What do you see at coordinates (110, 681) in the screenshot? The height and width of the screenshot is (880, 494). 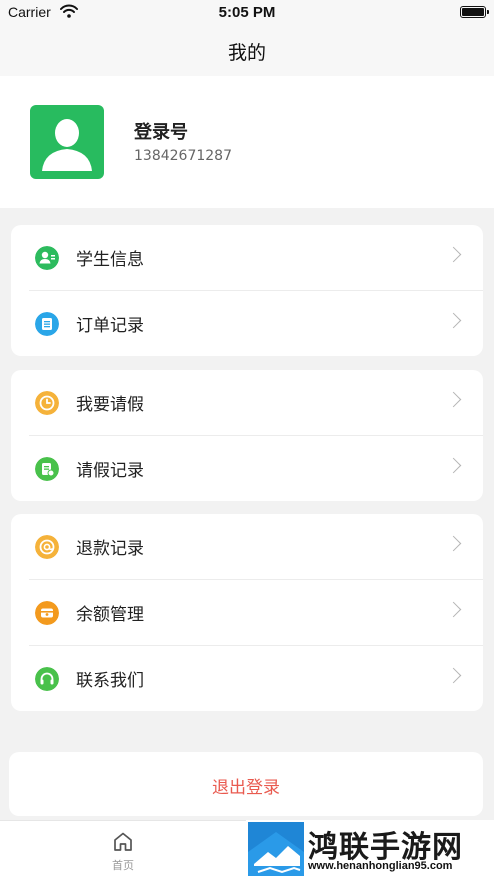 I see `menu-item-label: 联系我们` at bounding box center [110, 681].